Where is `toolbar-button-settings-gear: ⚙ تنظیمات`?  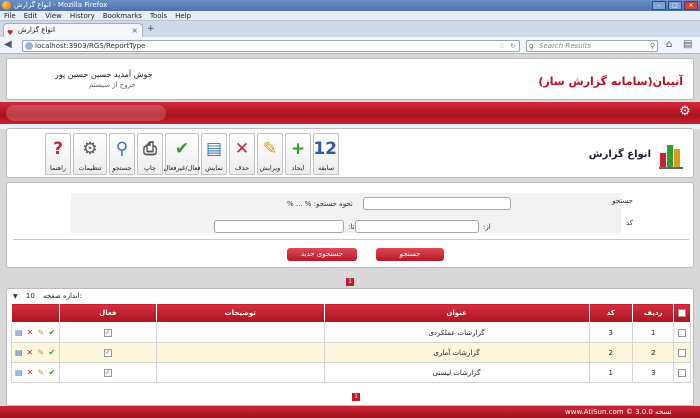
toolbar-button-settings-gear: ⚙ تنظیمات is located at coordinates (90, 154).